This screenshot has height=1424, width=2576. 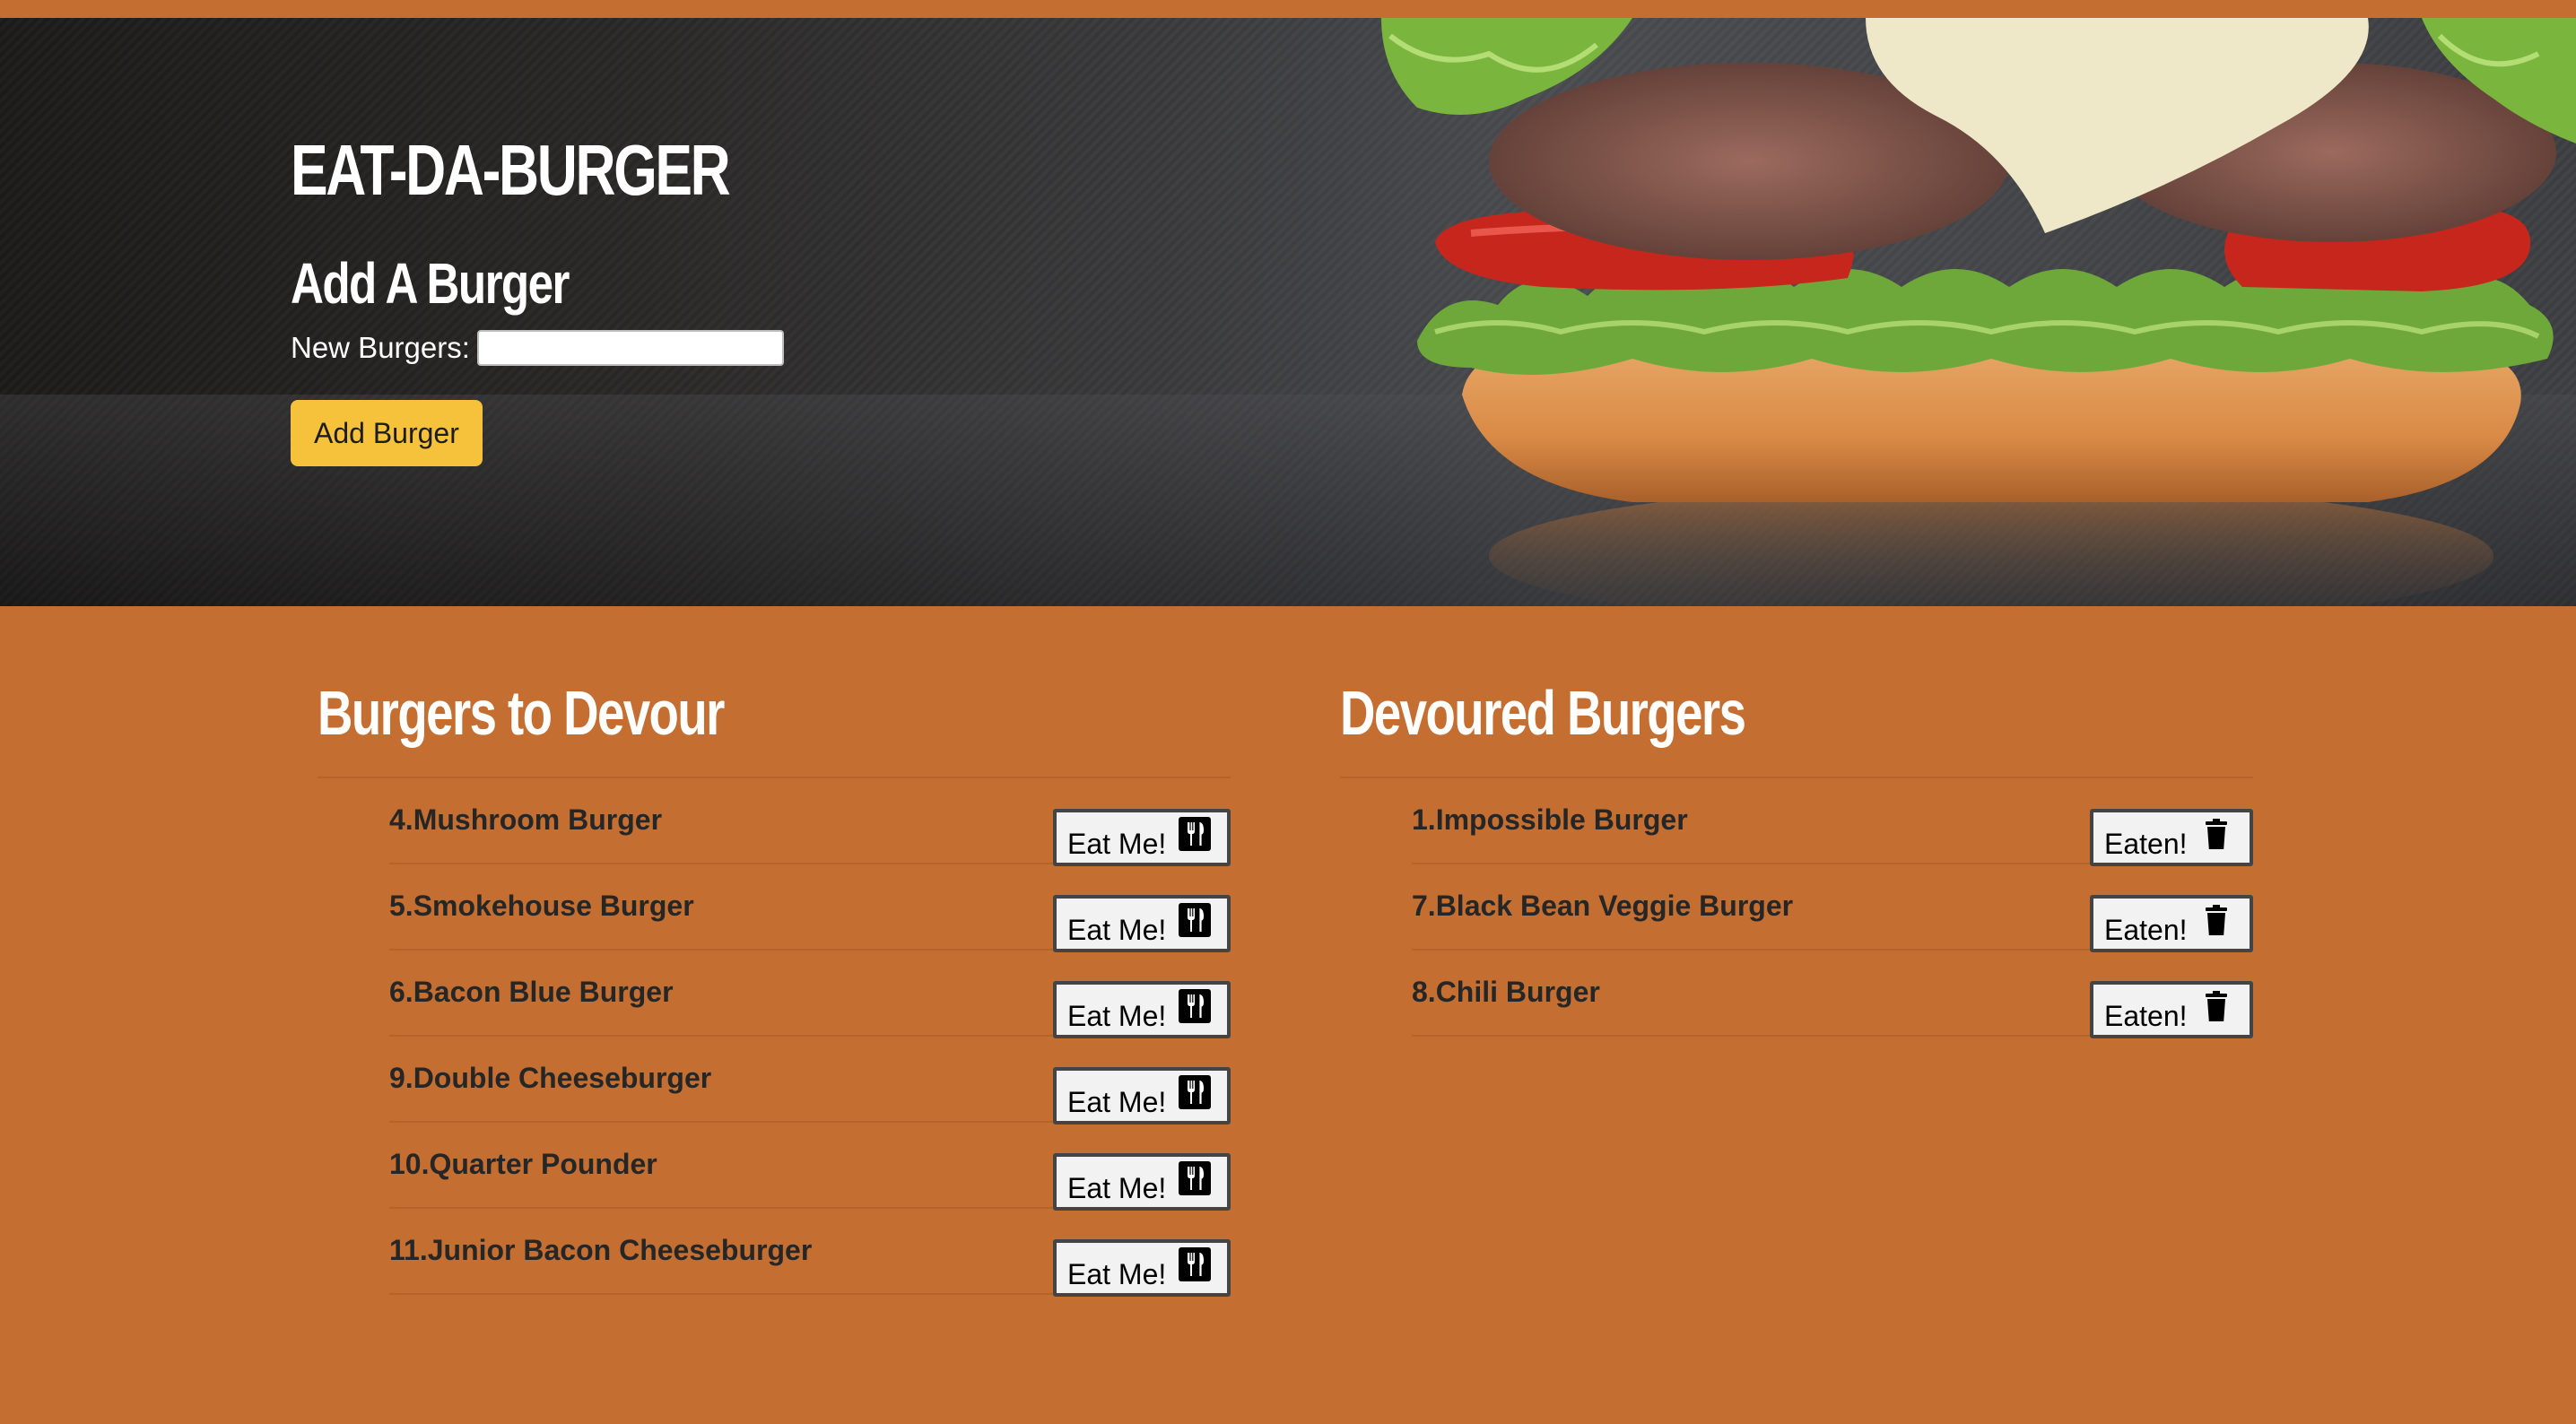 What do you see at coordinates (1543, 713) in the screenshot?
I see `devoured-burgers-heading: Devoured Burgers` at bounding box center [1543, 713].